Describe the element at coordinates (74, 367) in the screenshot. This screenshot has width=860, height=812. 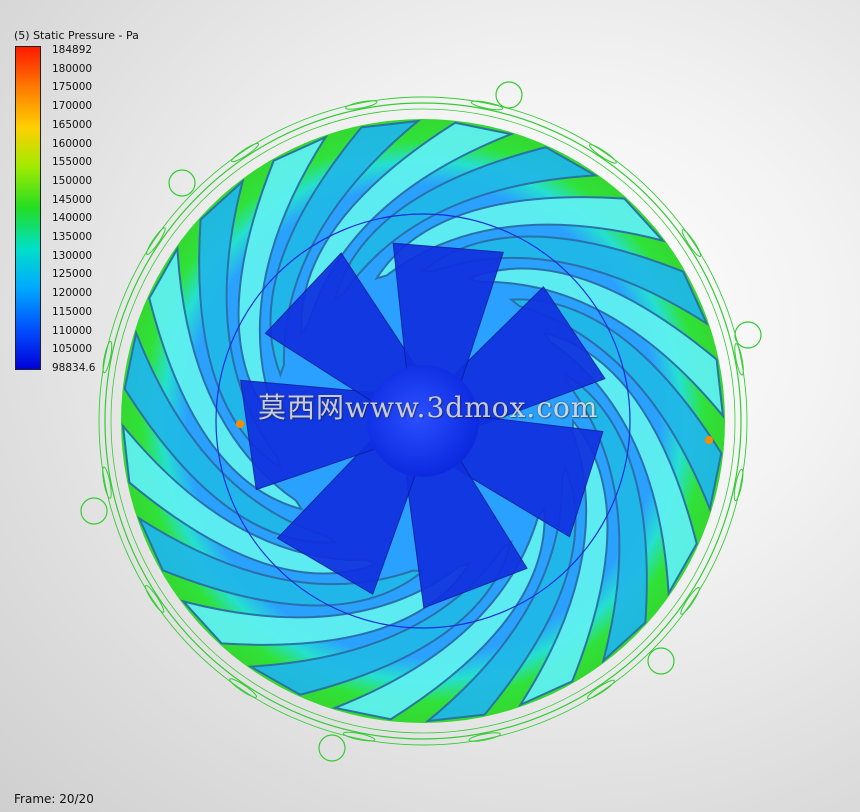
I see `legend-tick-17: 98834.6` at that location.